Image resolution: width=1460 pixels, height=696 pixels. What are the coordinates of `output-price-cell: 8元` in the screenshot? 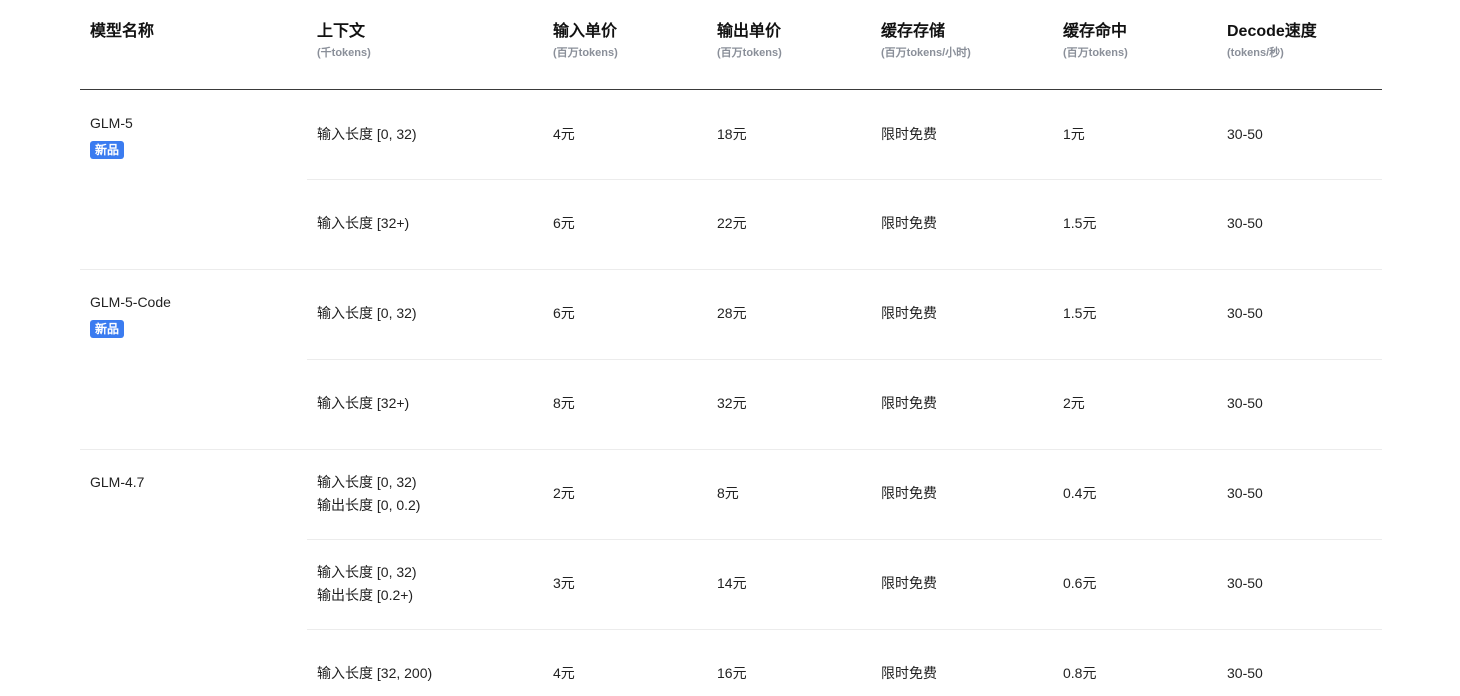 It's located at (728, 493).